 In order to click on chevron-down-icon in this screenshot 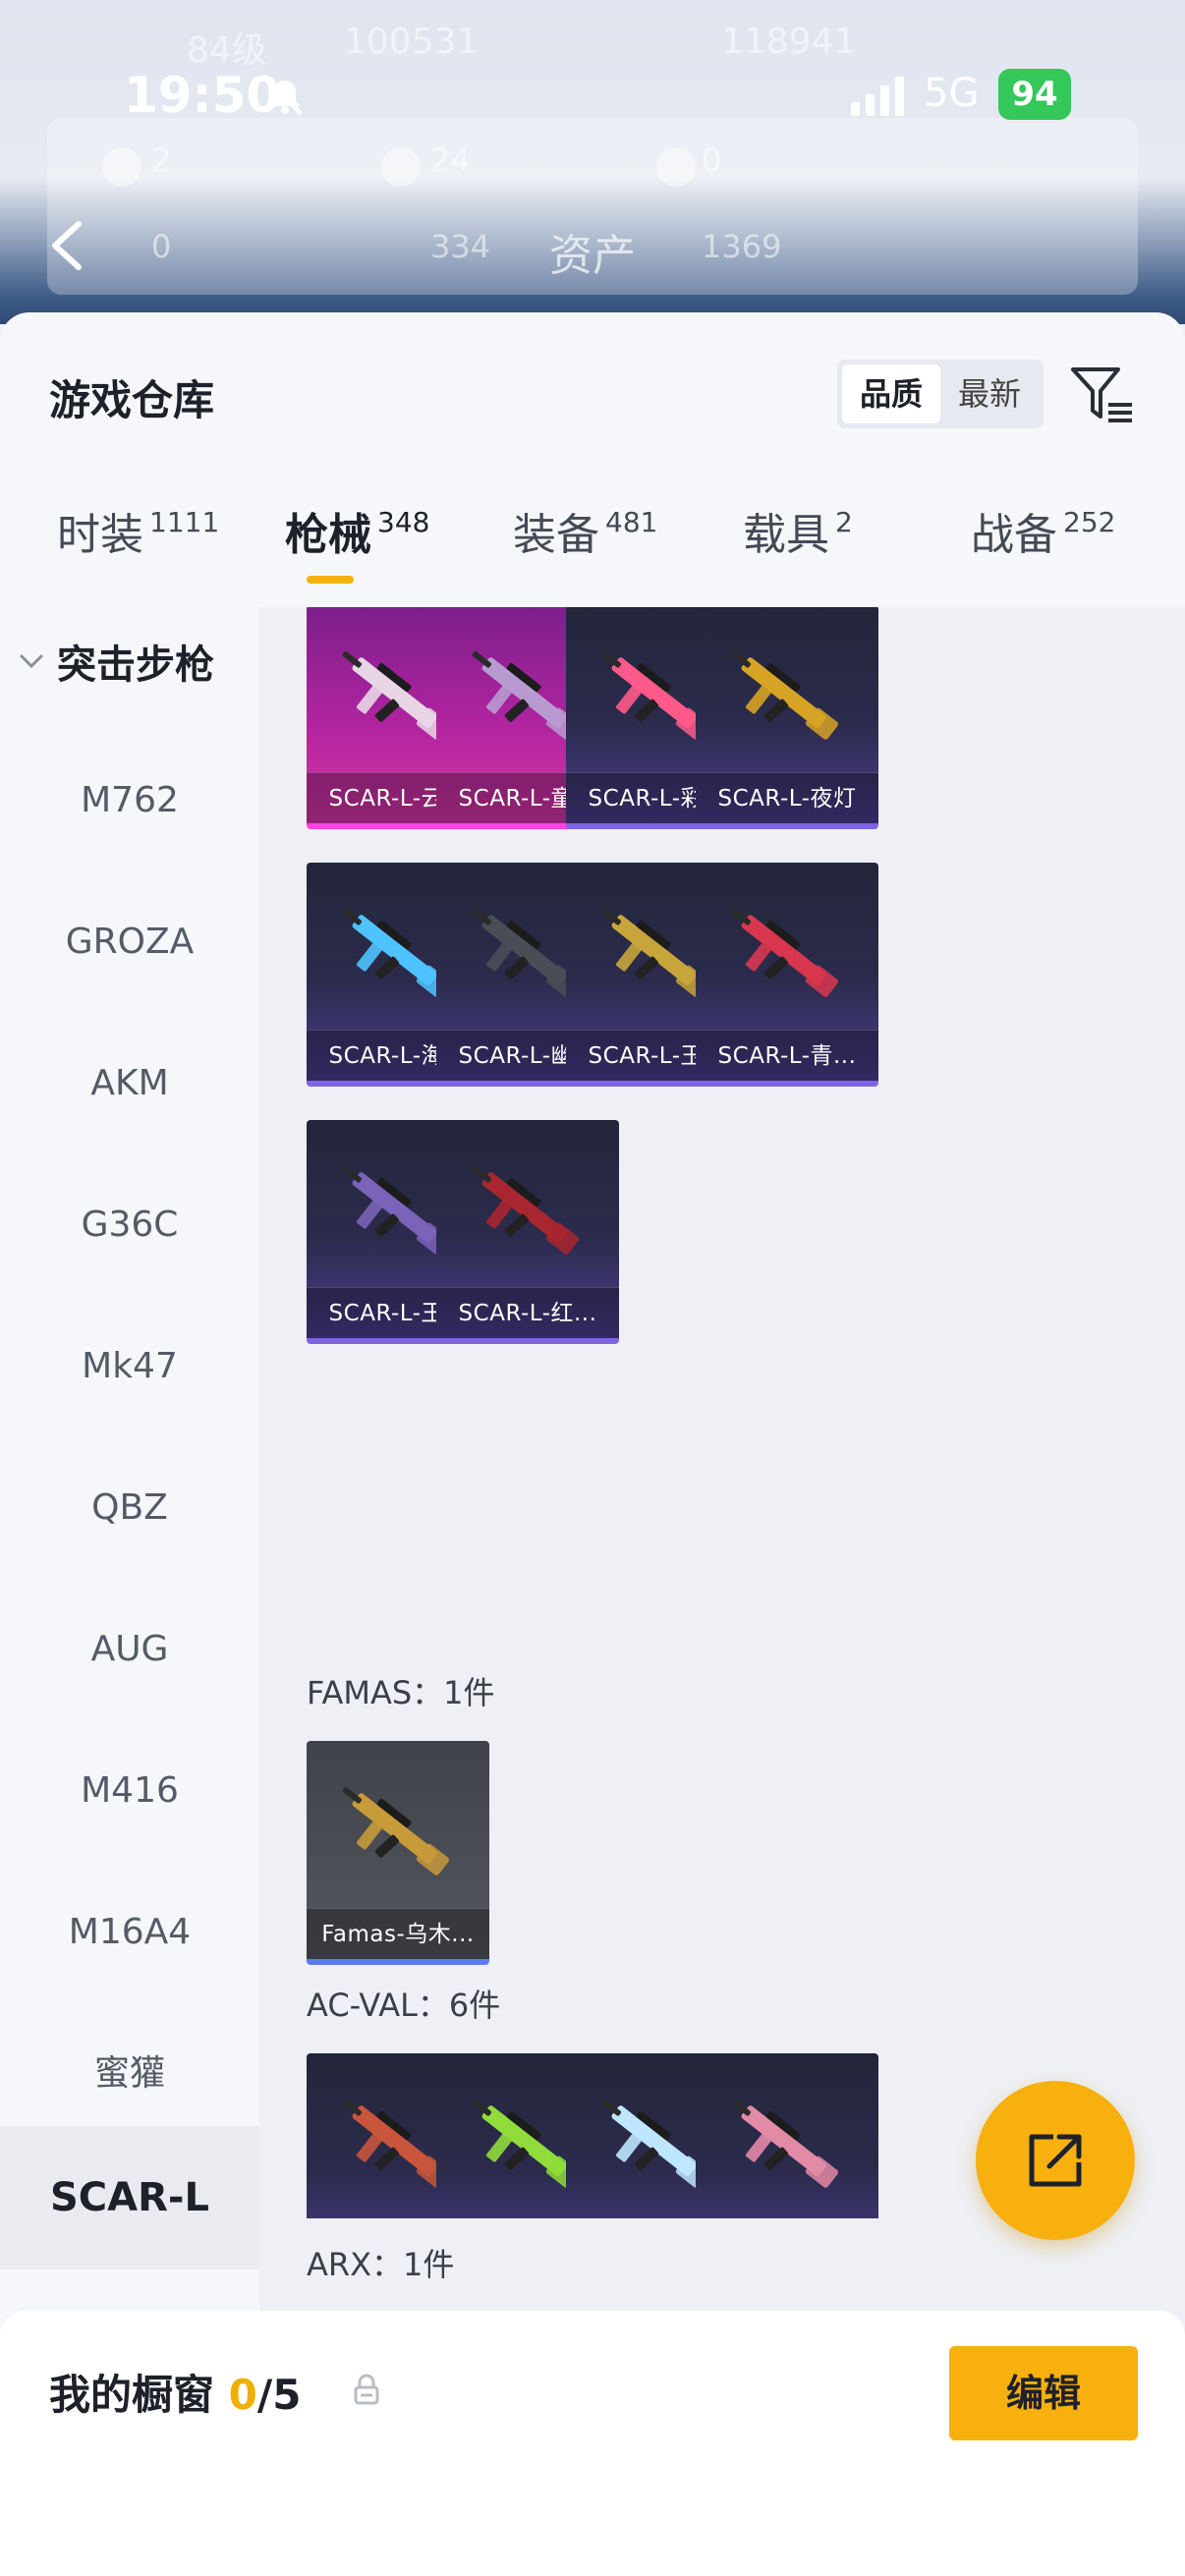, I will do `click(32, 661)`.